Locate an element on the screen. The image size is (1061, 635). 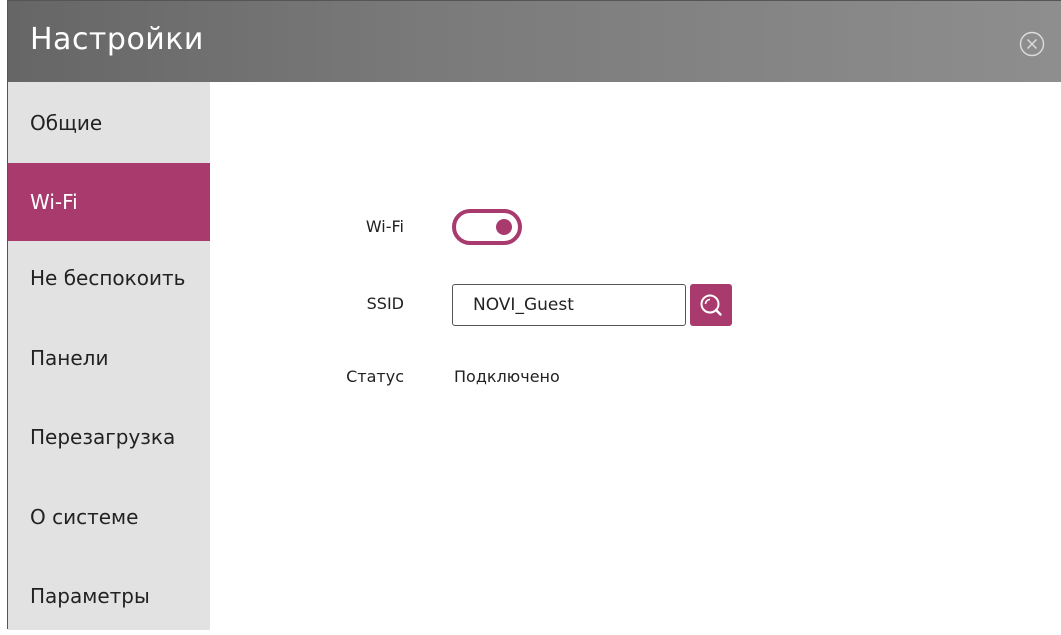
wifi-toggle is located at coordinates (487, 227).